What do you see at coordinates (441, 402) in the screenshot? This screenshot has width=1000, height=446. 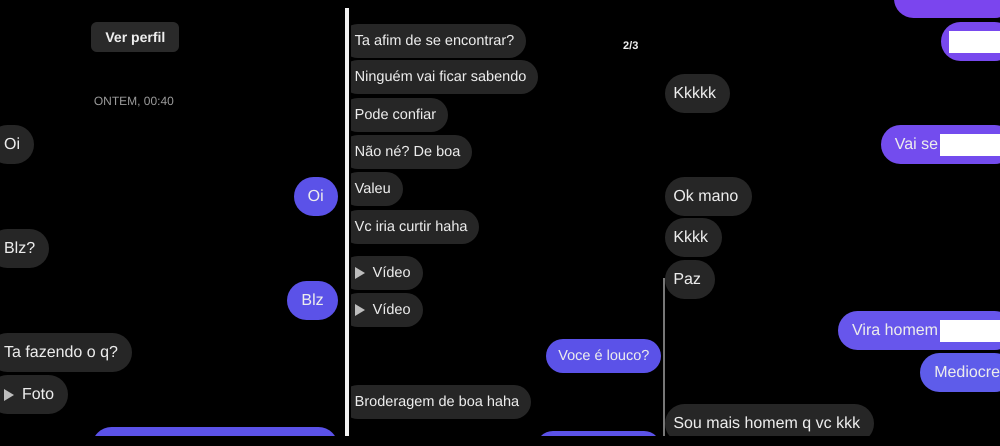 I see `message-bubble: Broderagem de boa haha` at bounding box center [441, 402].